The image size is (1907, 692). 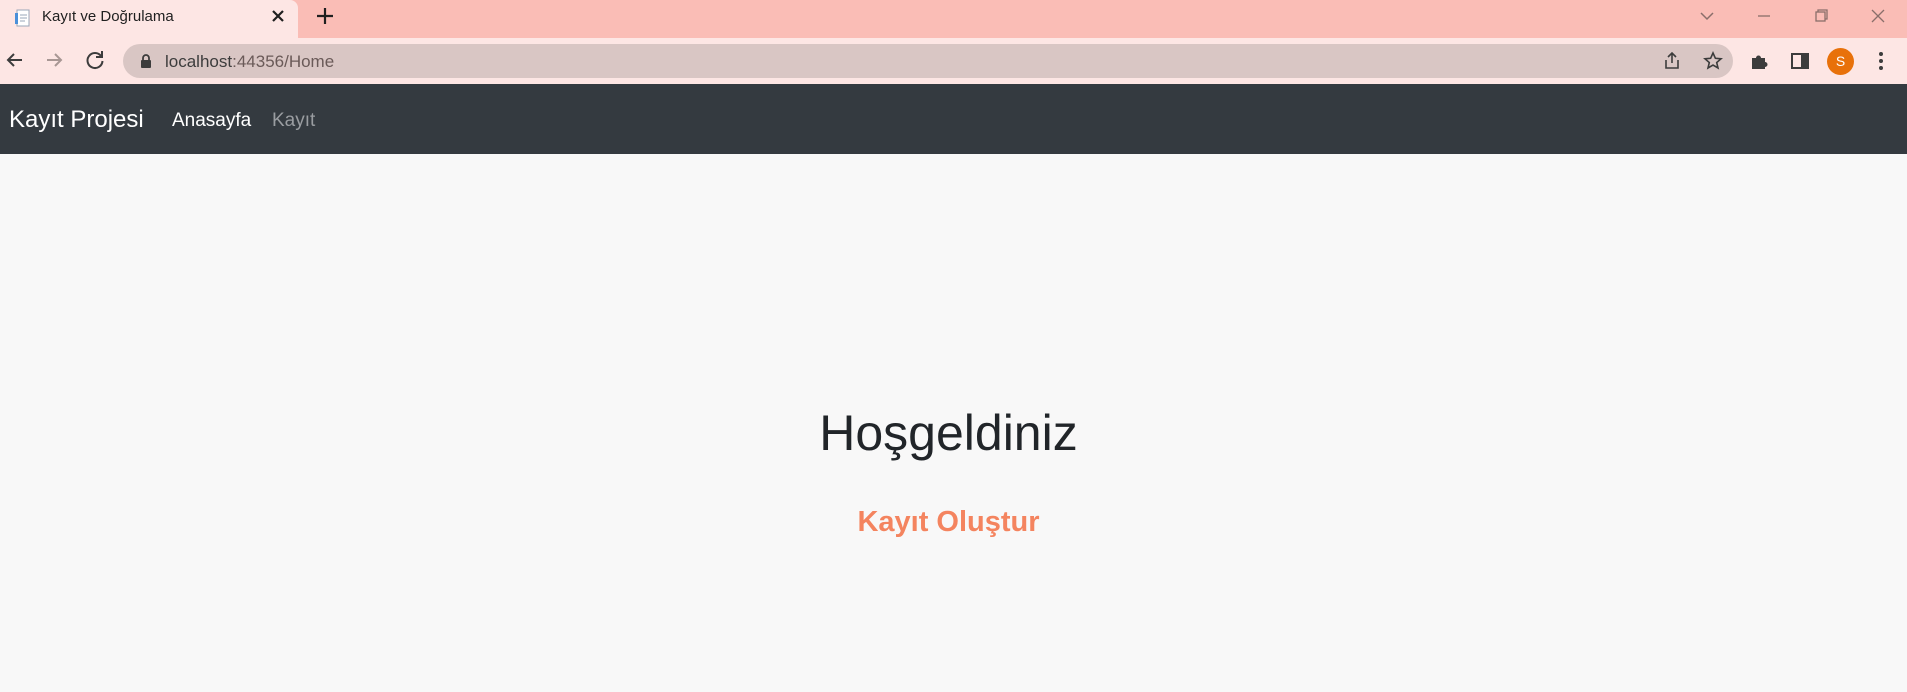 What do you see at coordinates (293, 121) in the screenshot?
I see `nav-link-kayit: Kayıt` at bounding box center [293, 121].